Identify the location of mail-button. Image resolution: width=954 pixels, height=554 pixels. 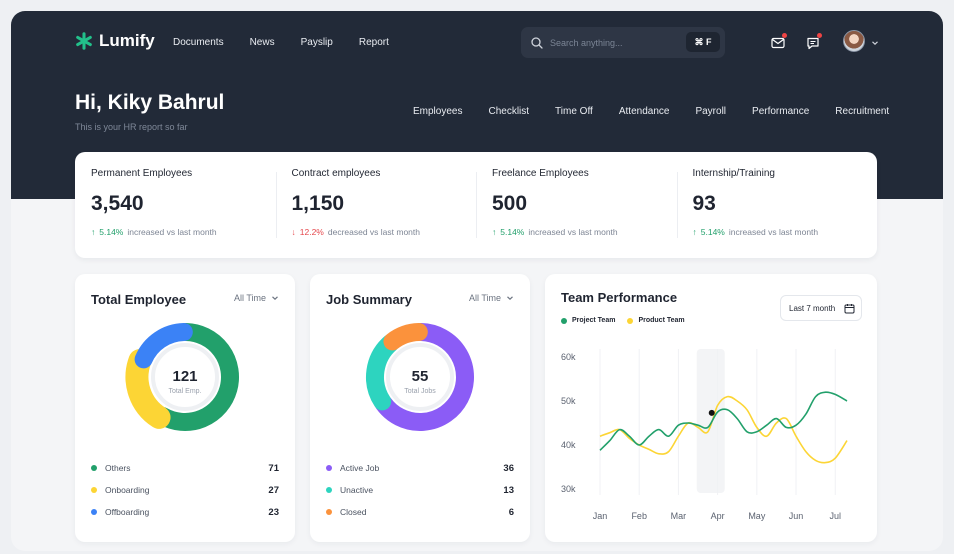
(780, 42).